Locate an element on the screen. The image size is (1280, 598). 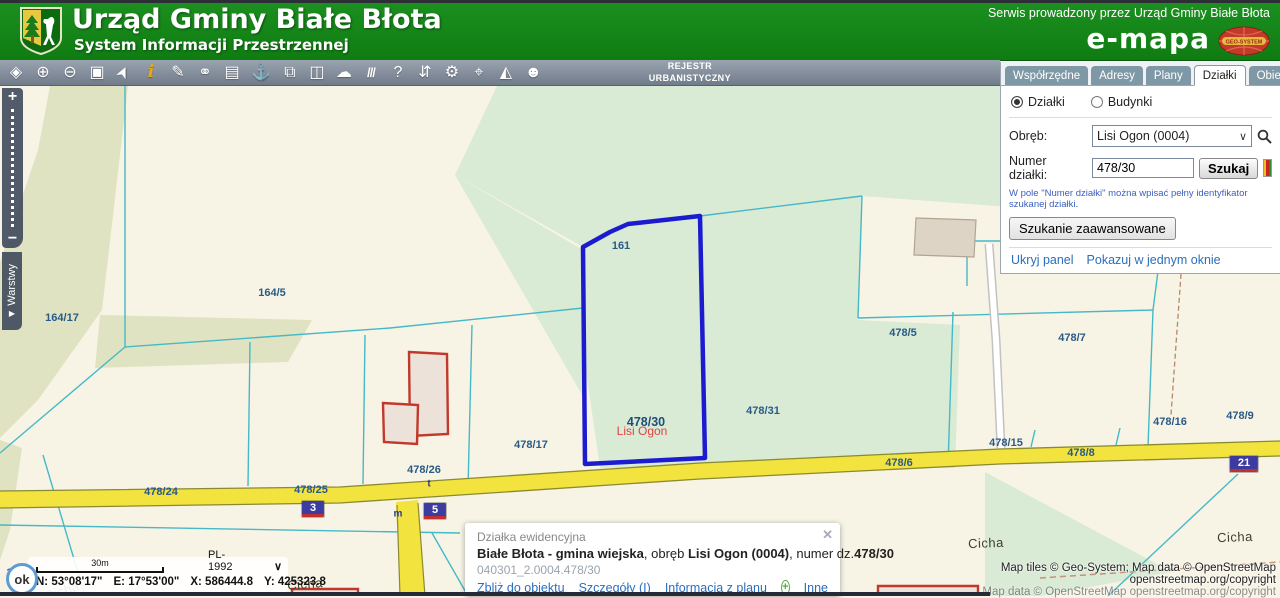
crs-chevron-icon: ∨ is located at coordinates (278, 566).